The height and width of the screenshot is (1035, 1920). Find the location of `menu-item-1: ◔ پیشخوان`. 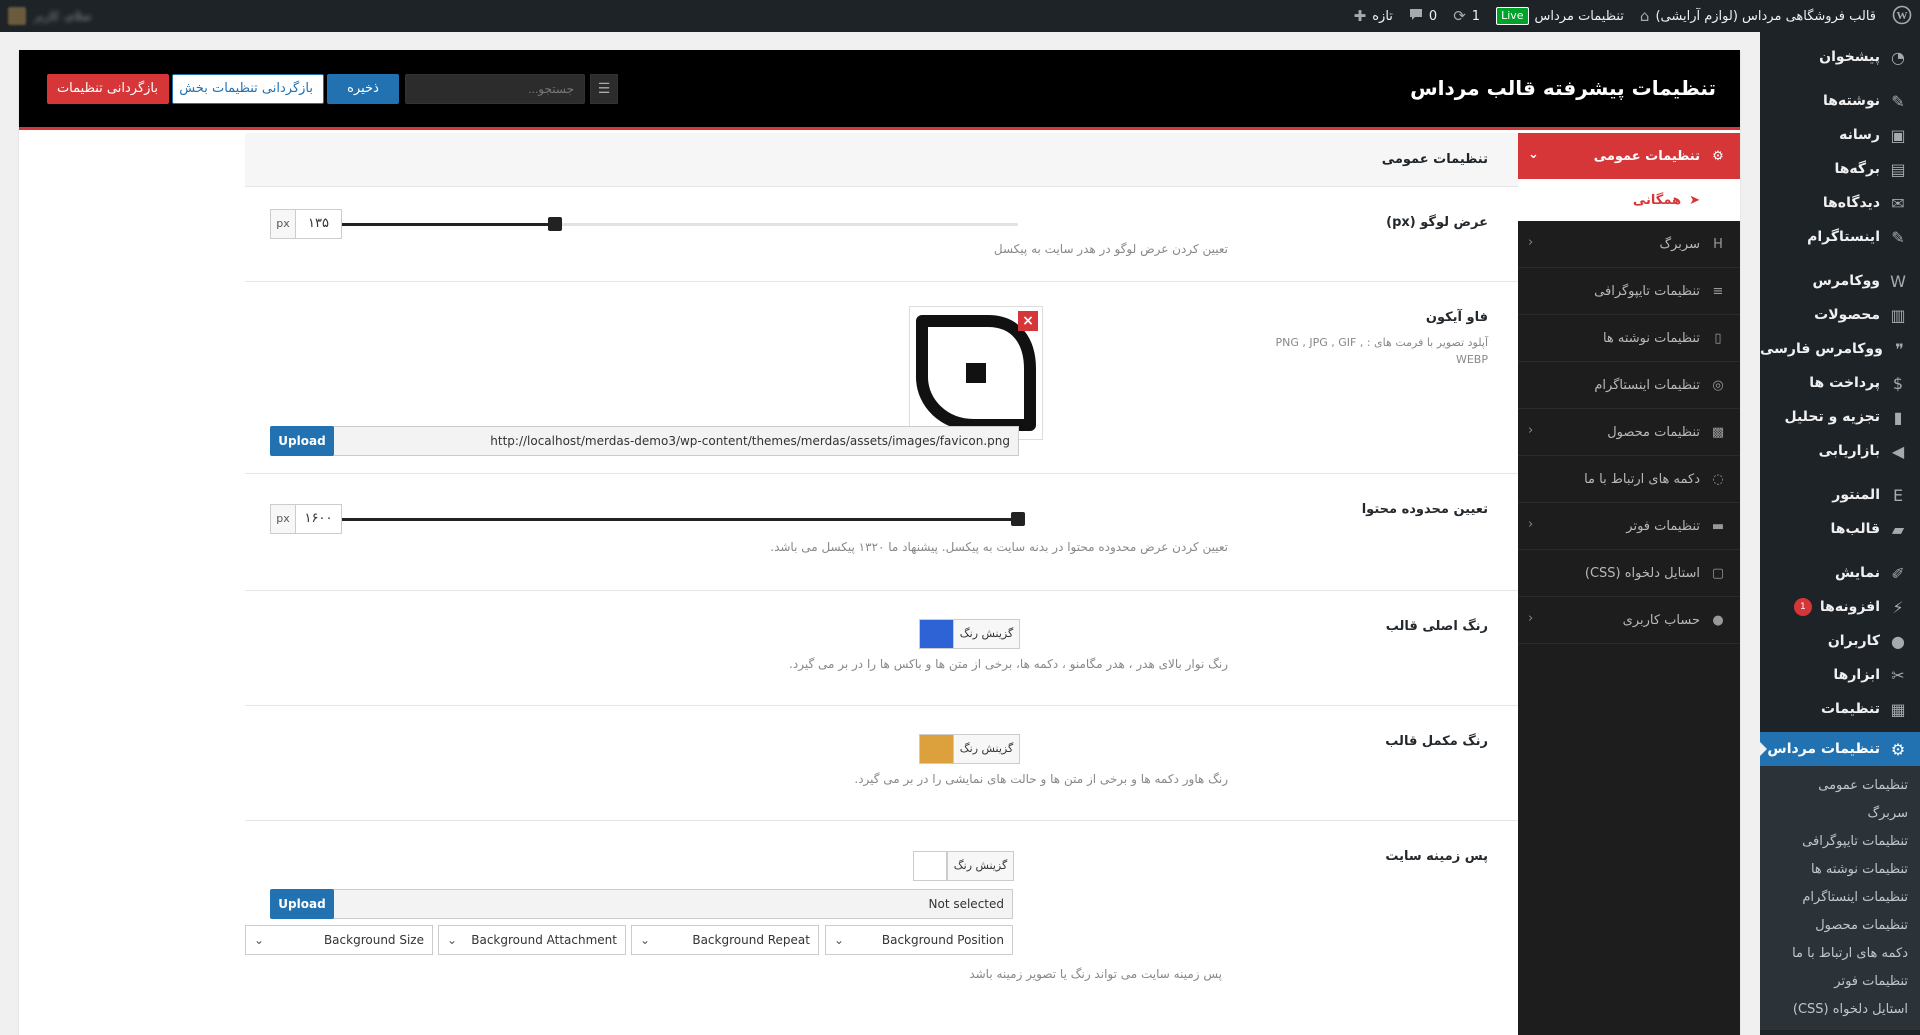

menu-item-1: ◔ پیشخوان is located at coordinates (1840, 57).